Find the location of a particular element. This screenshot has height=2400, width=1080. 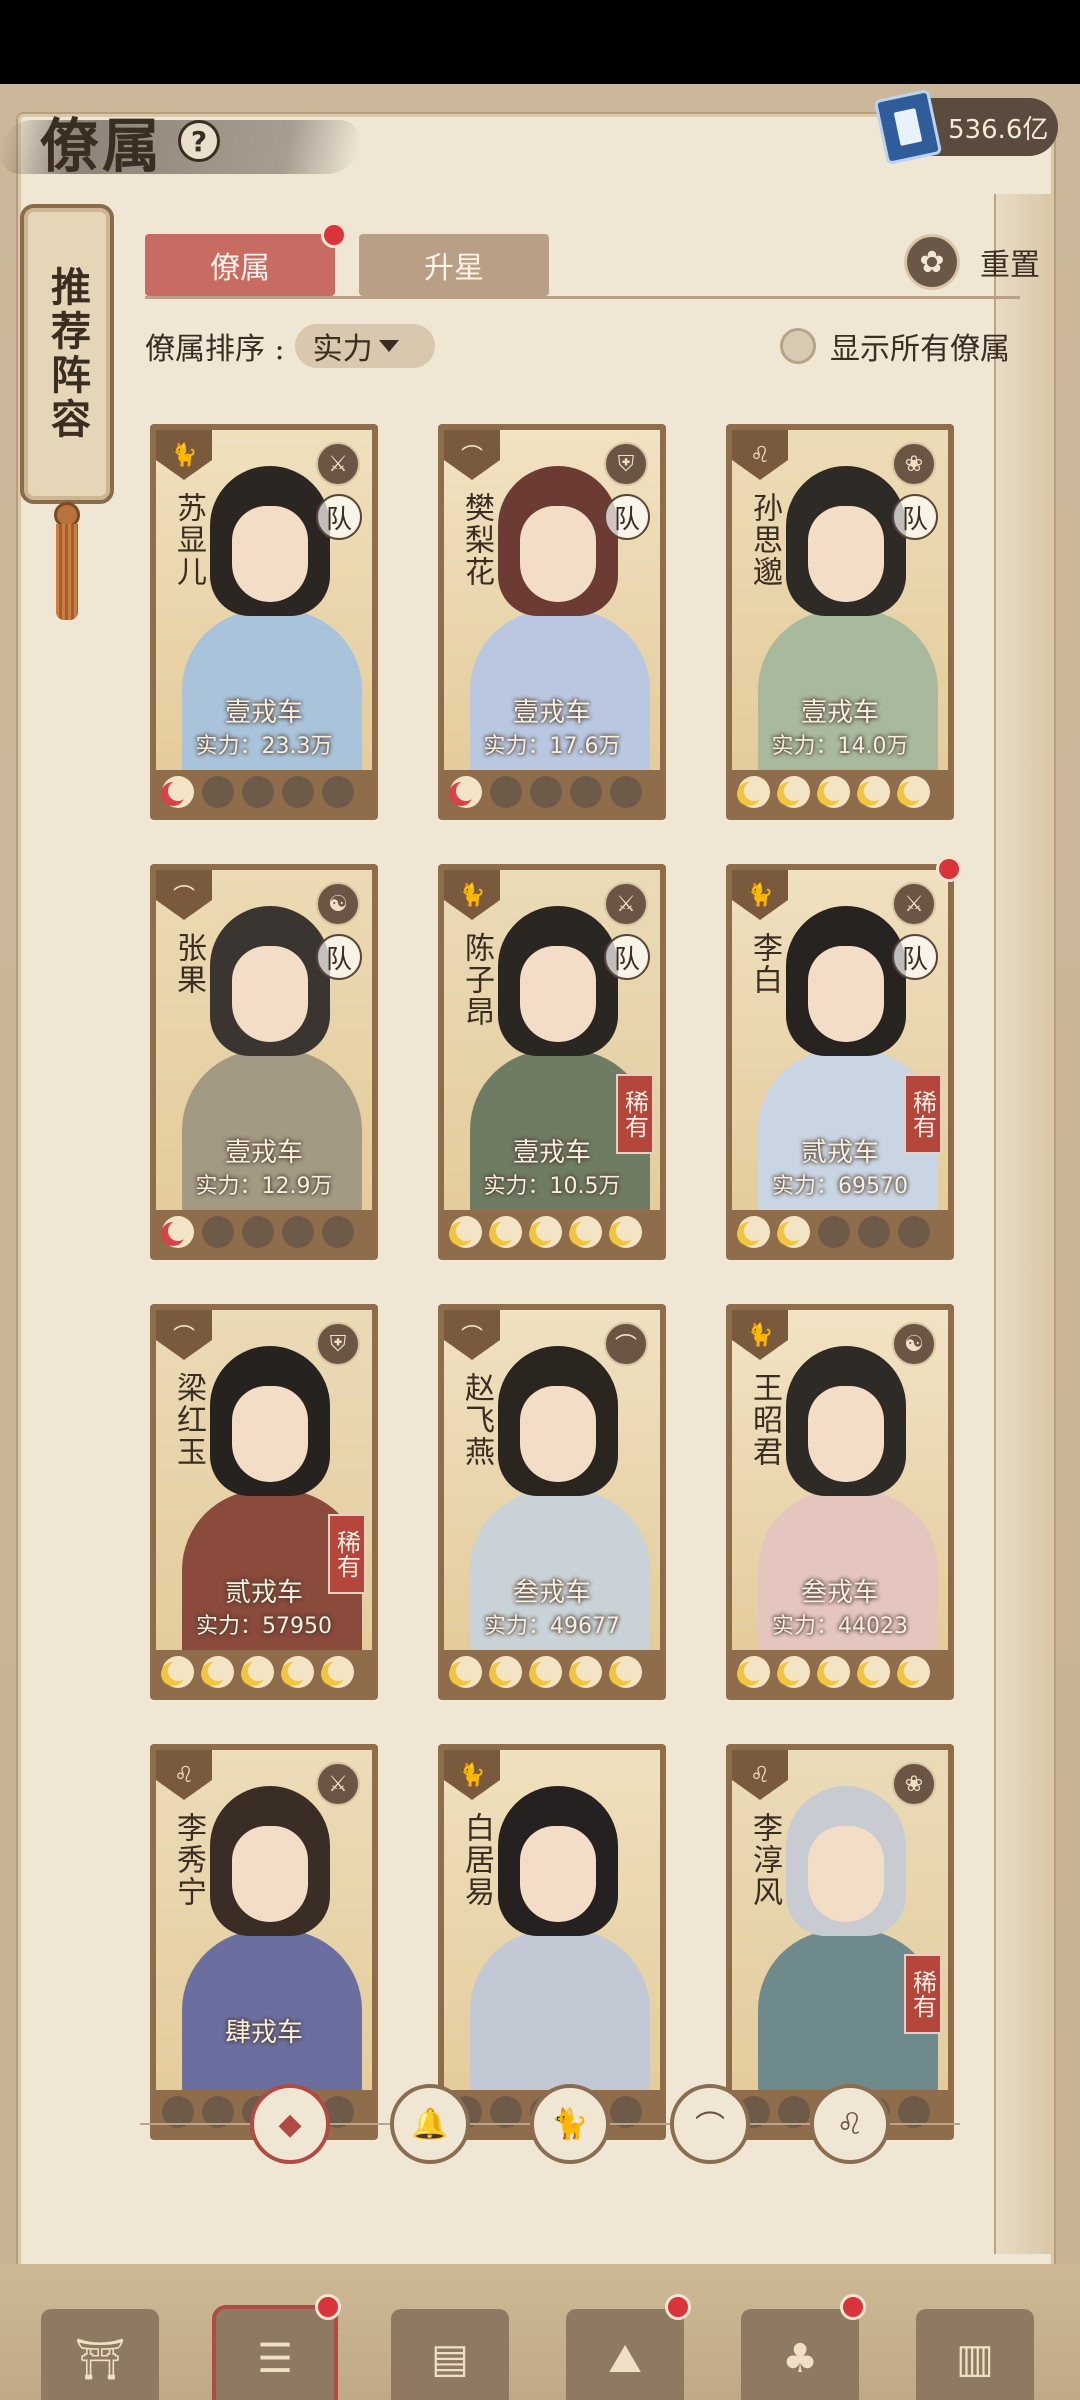

question-icon: ? is located at coordinates (199, 141).